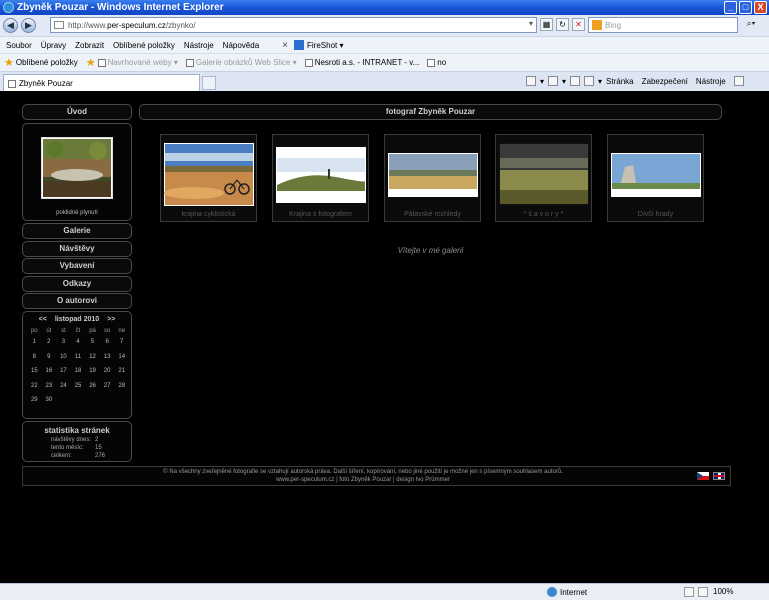  What do you see at coordinates (34, 358) in the screenshot?
I see `calendar-day: 8` at bounding box center [34, 358].